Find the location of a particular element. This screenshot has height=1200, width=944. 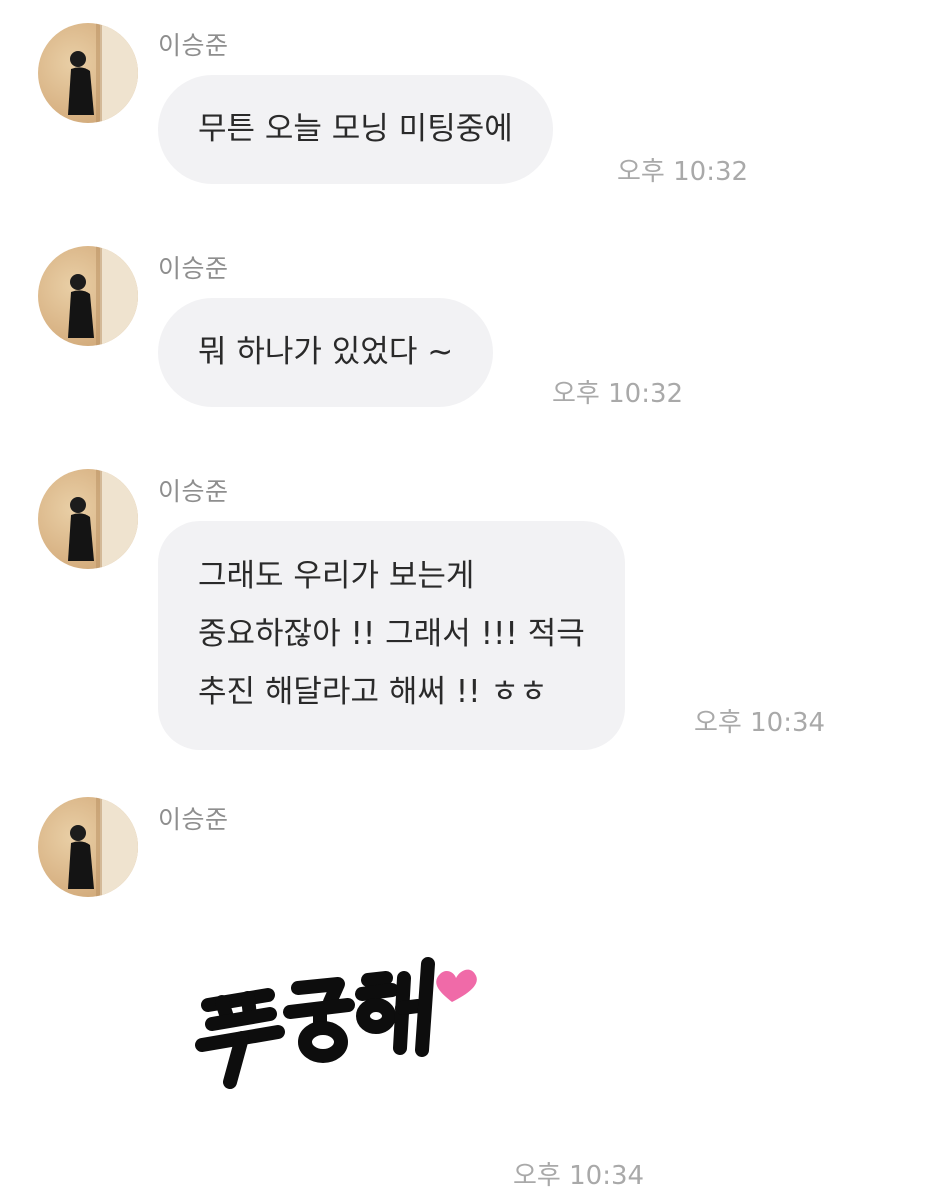

heart-sticker is located at coordinates (340, 1025).